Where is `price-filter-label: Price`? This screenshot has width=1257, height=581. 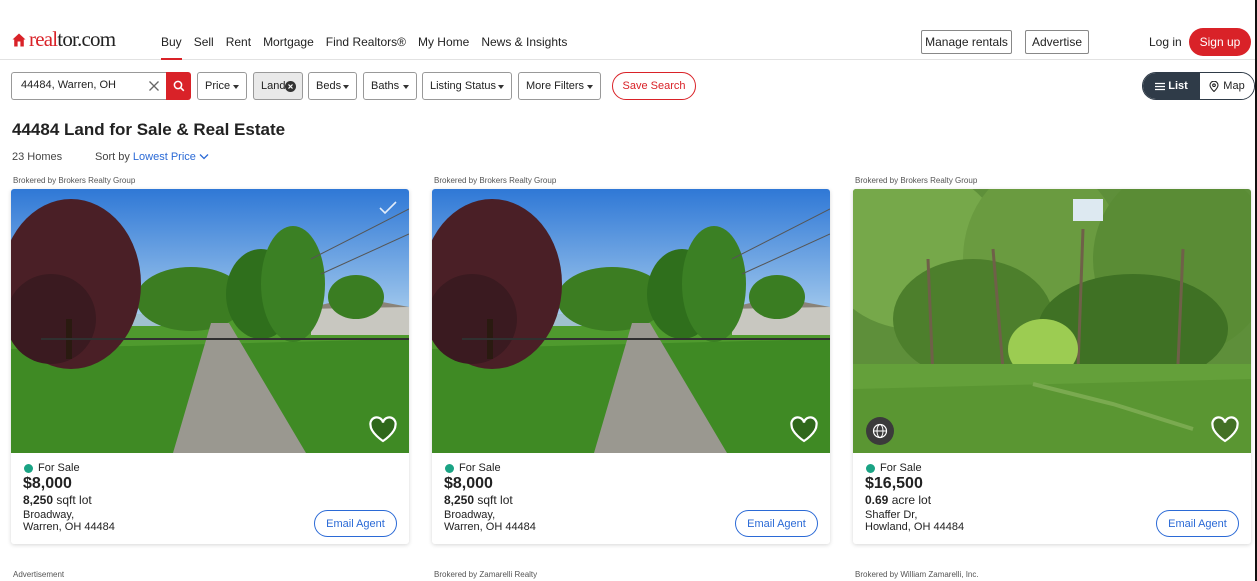
price-filter-label: Price is located at coordinates (218, 86).